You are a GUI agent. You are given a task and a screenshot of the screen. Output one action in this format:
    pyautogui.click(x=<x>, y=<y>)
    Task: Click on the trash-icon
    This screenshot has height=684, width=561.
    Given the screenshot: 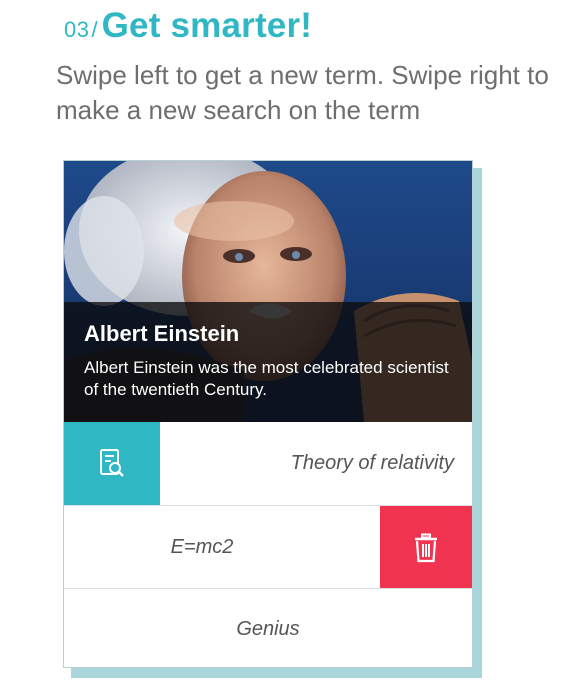 What is the action you would take?
    pyautogui.click(x=426, y=547)
    